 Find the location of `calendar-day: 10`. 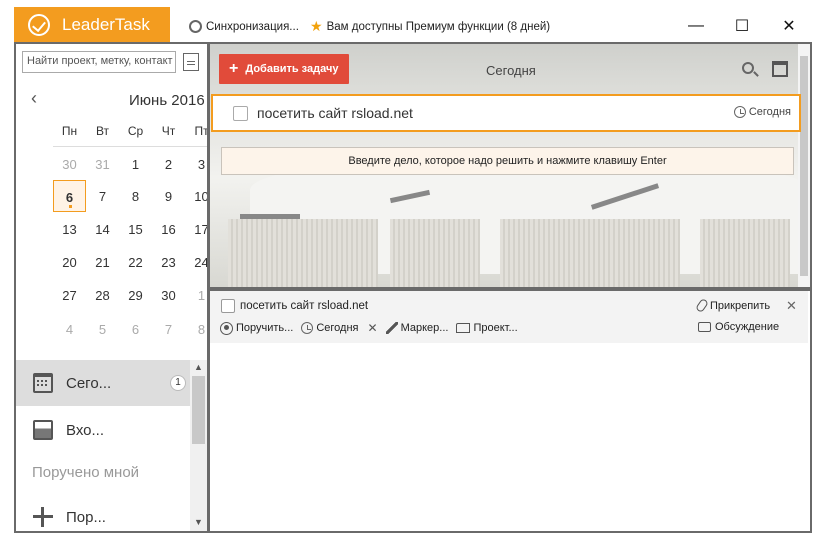

calendar-day: 10 is located at coordinates (196, 196).